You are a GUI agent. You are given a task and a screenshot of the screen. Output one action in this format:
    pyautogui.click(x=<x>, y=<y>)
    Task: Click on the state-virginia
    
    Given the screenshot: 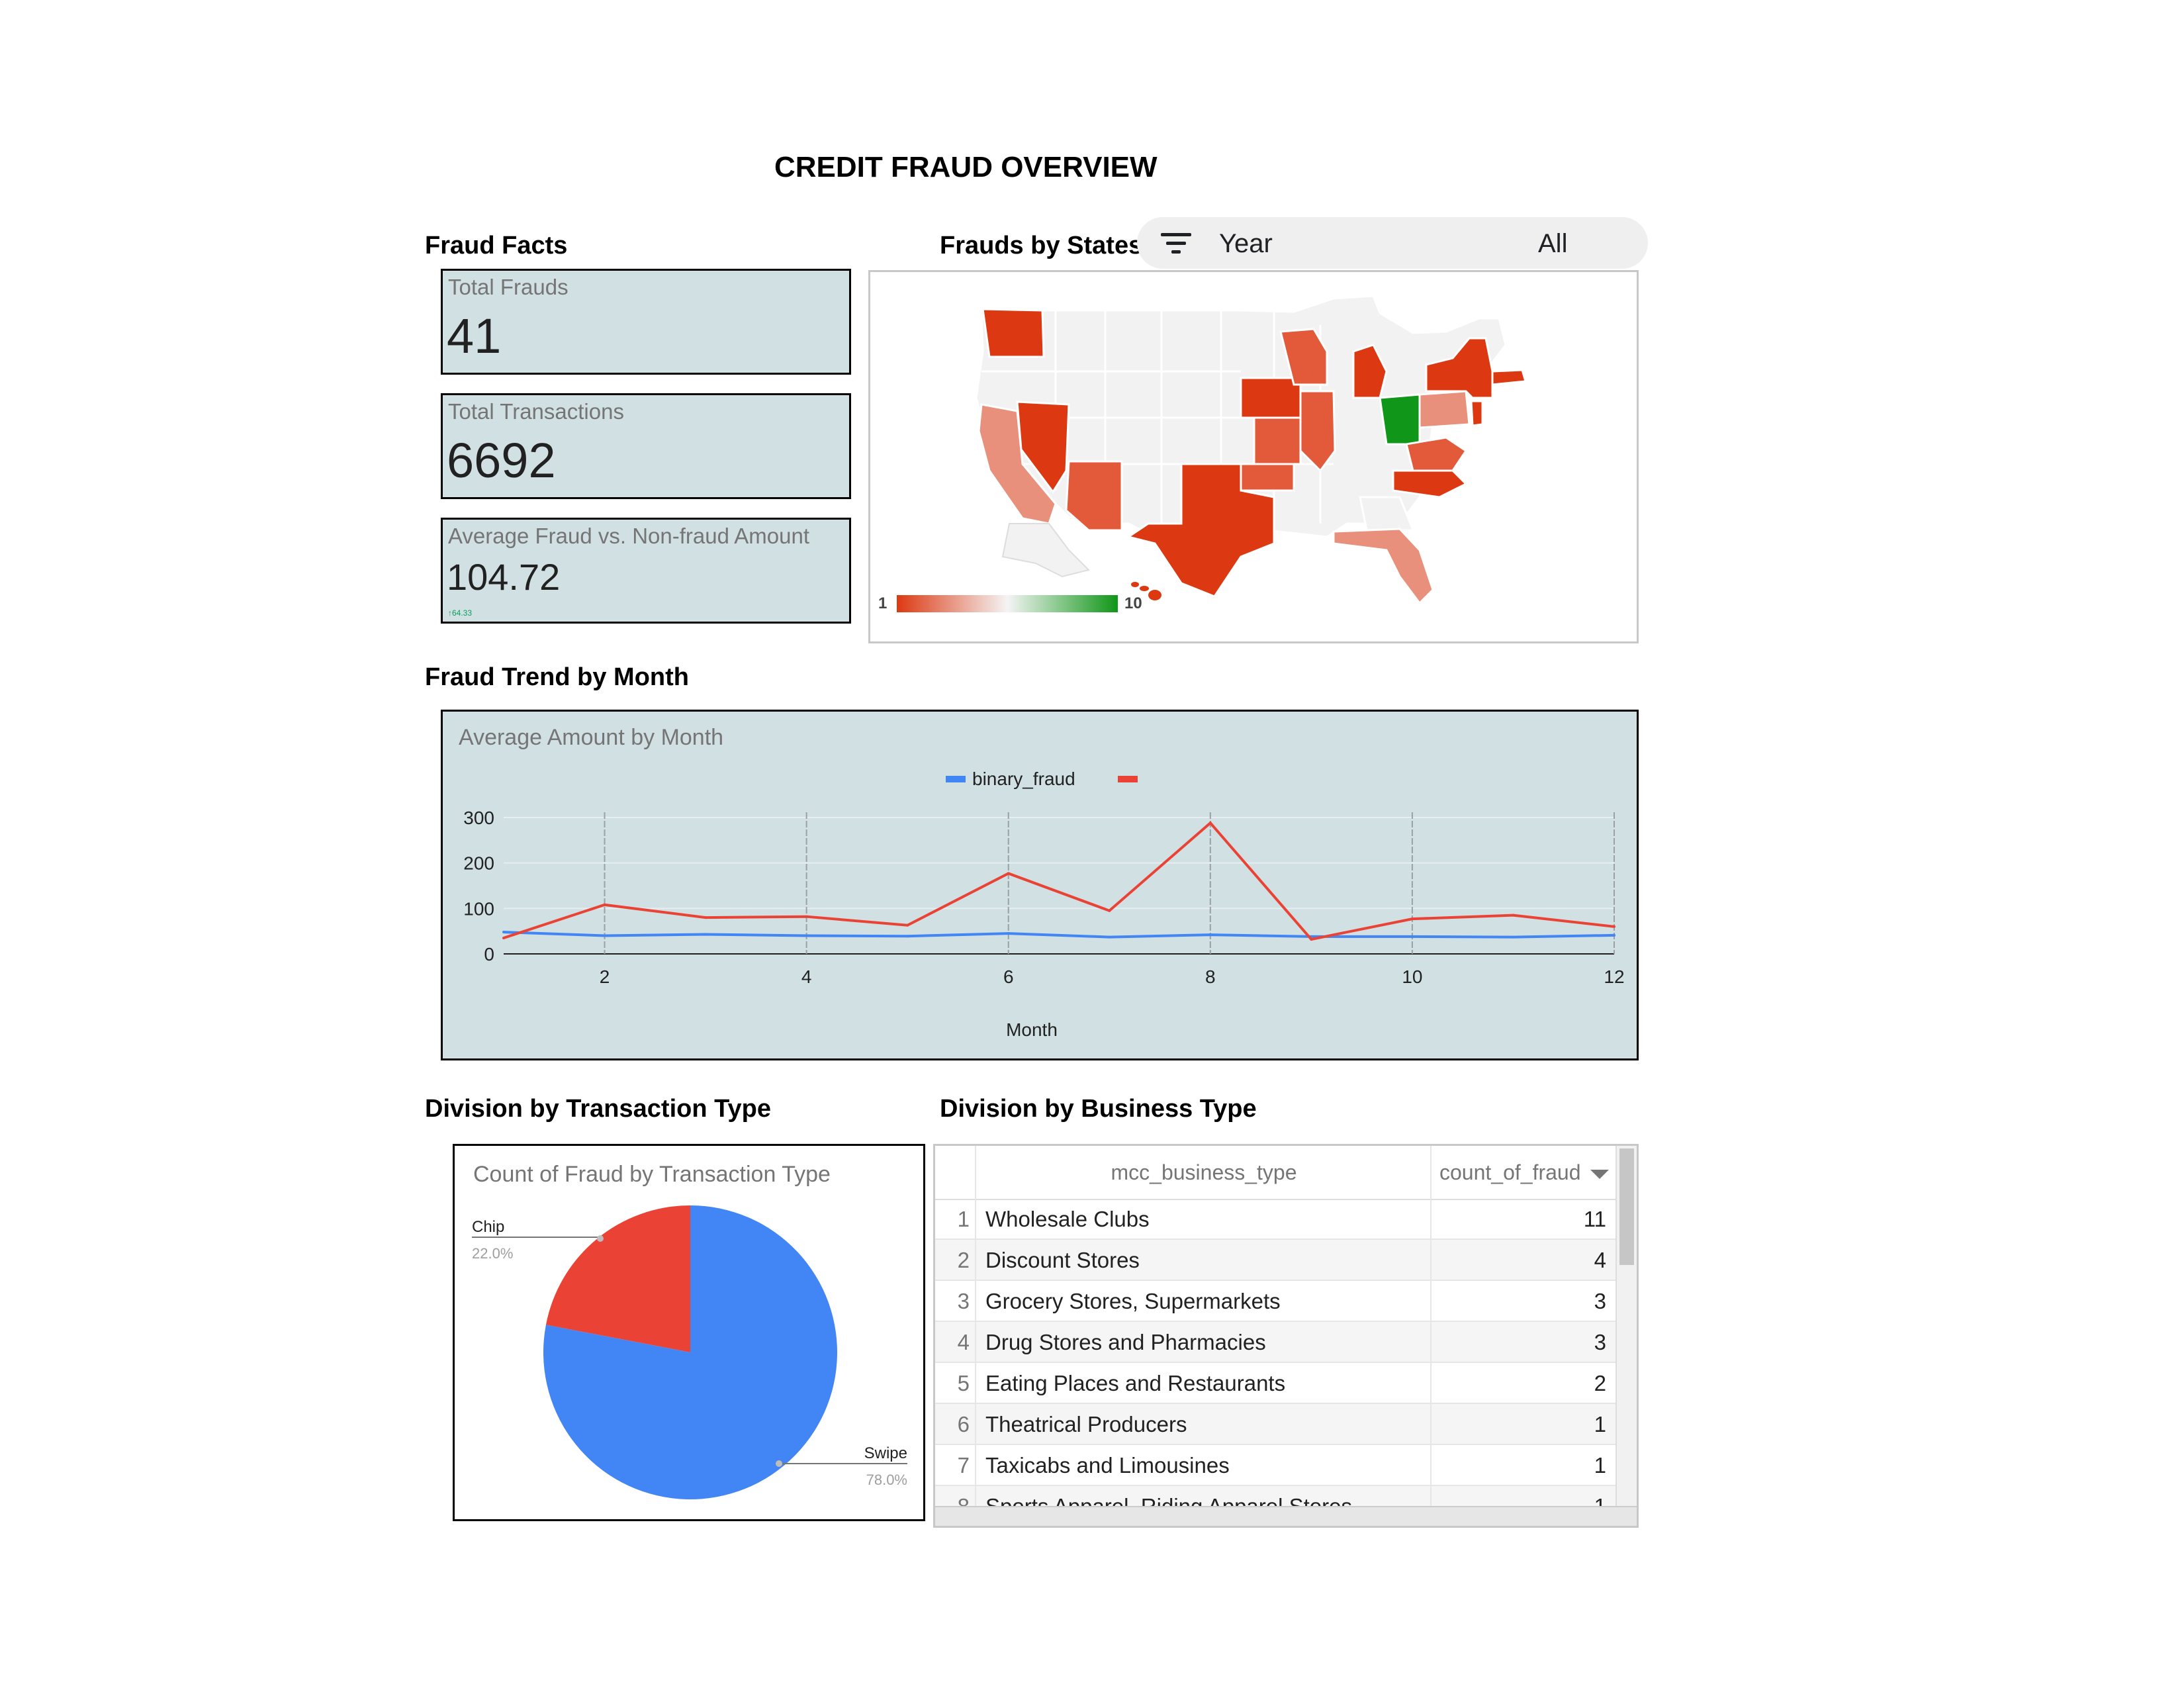 What is the action you would take?
    pyautogui.click(x=1436, y=454)
    